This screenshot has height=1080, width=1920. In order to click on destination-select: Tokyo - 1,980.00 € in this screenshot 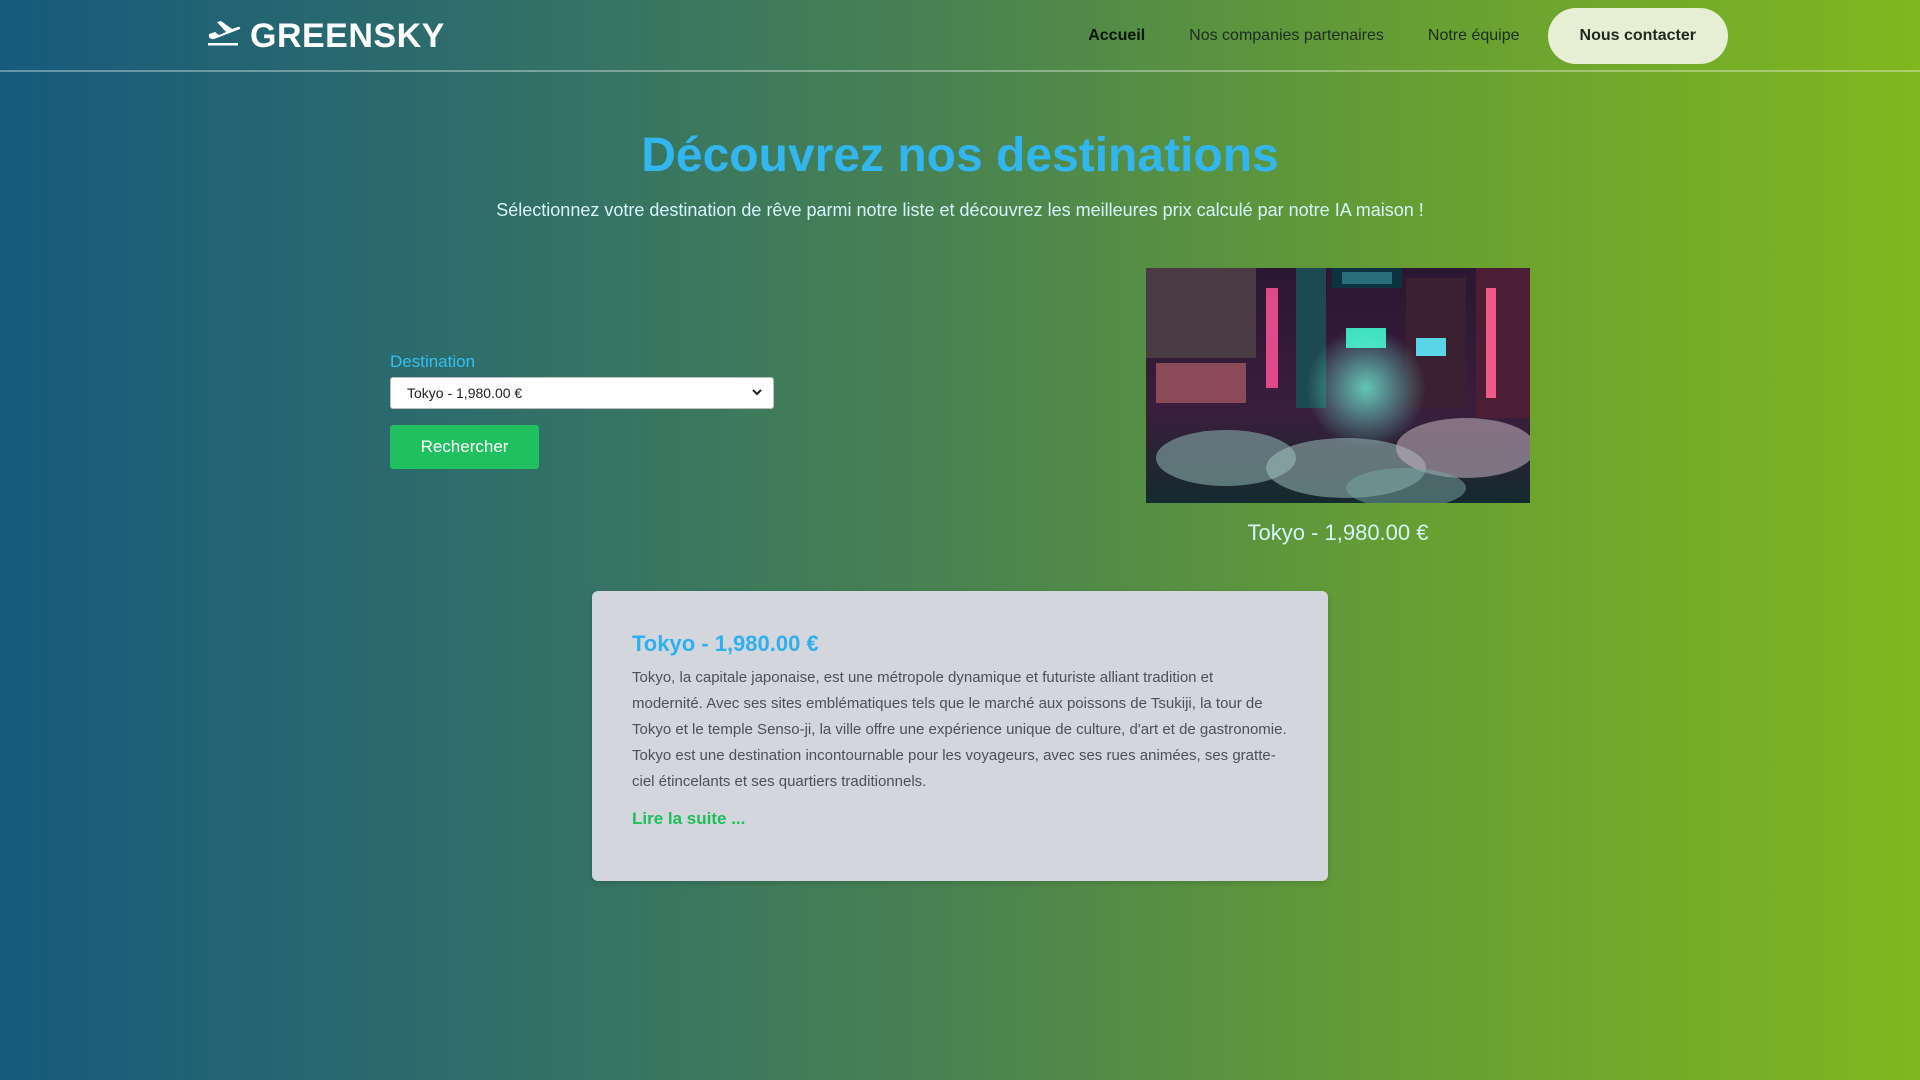, I will do `click(582, 393)`.